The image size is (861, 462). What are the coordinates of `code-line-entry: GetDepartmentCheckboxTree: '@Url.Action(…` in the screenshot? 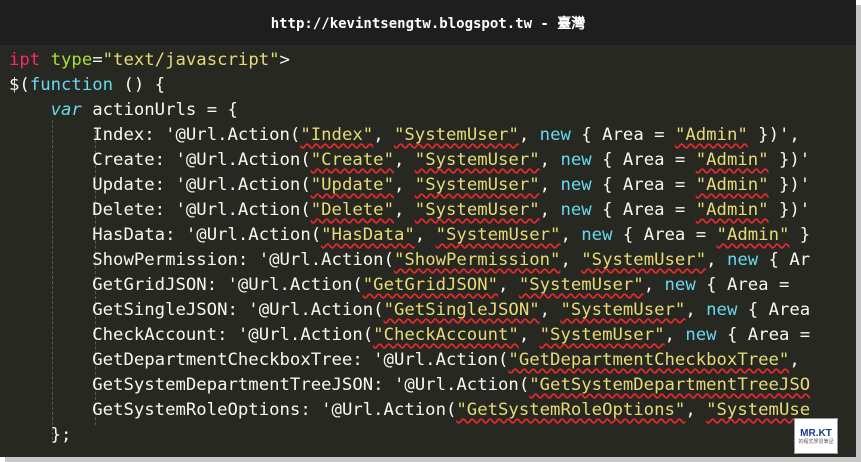 It's located at (451, 360).